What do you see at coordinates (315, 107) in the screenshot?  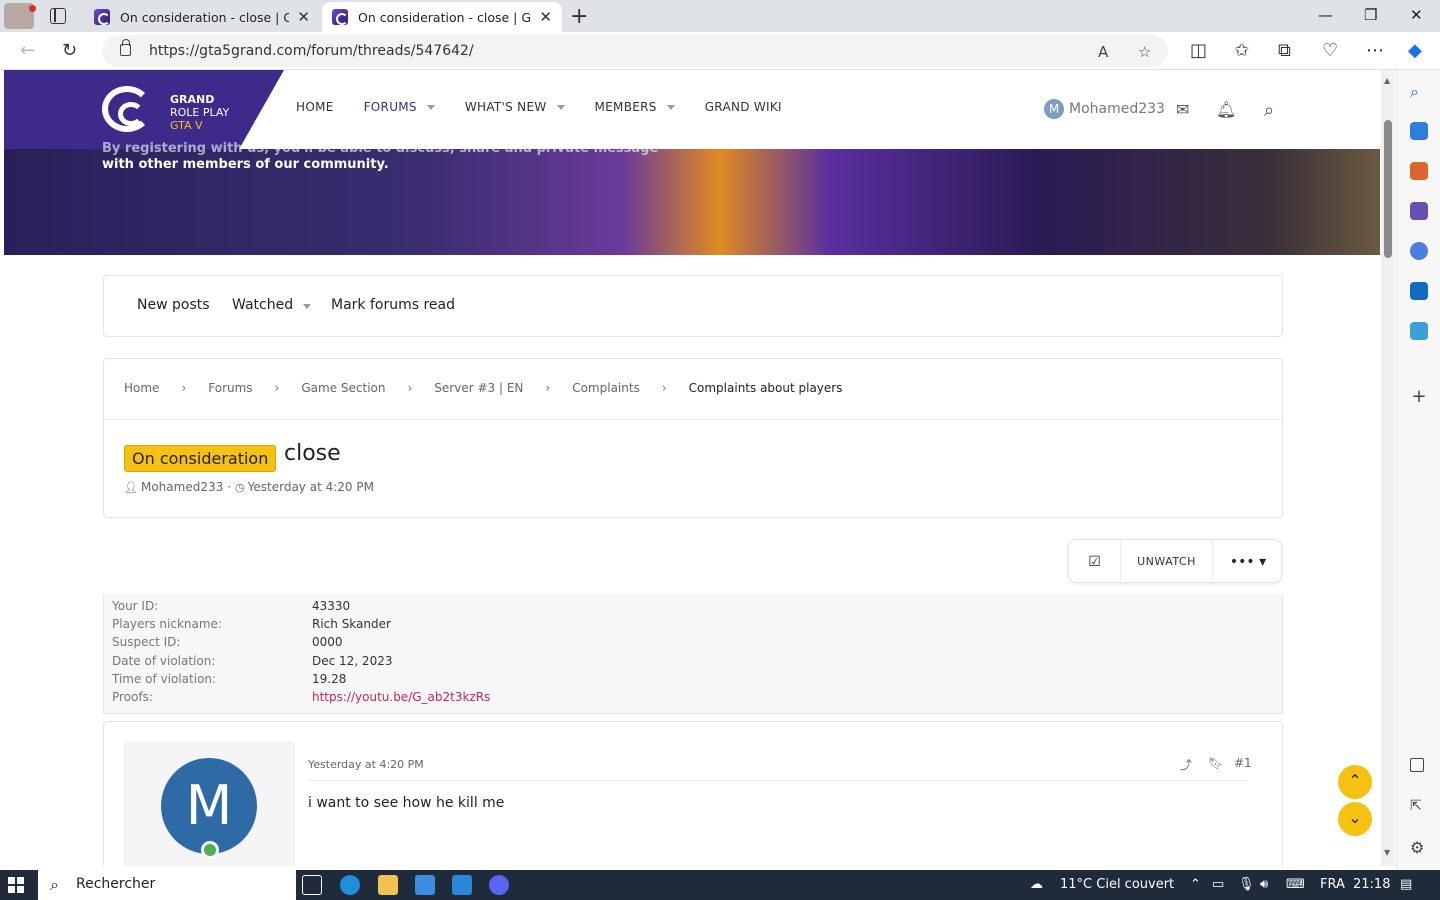 I see `nav-home: HOME` at bounding box center [315, 107].